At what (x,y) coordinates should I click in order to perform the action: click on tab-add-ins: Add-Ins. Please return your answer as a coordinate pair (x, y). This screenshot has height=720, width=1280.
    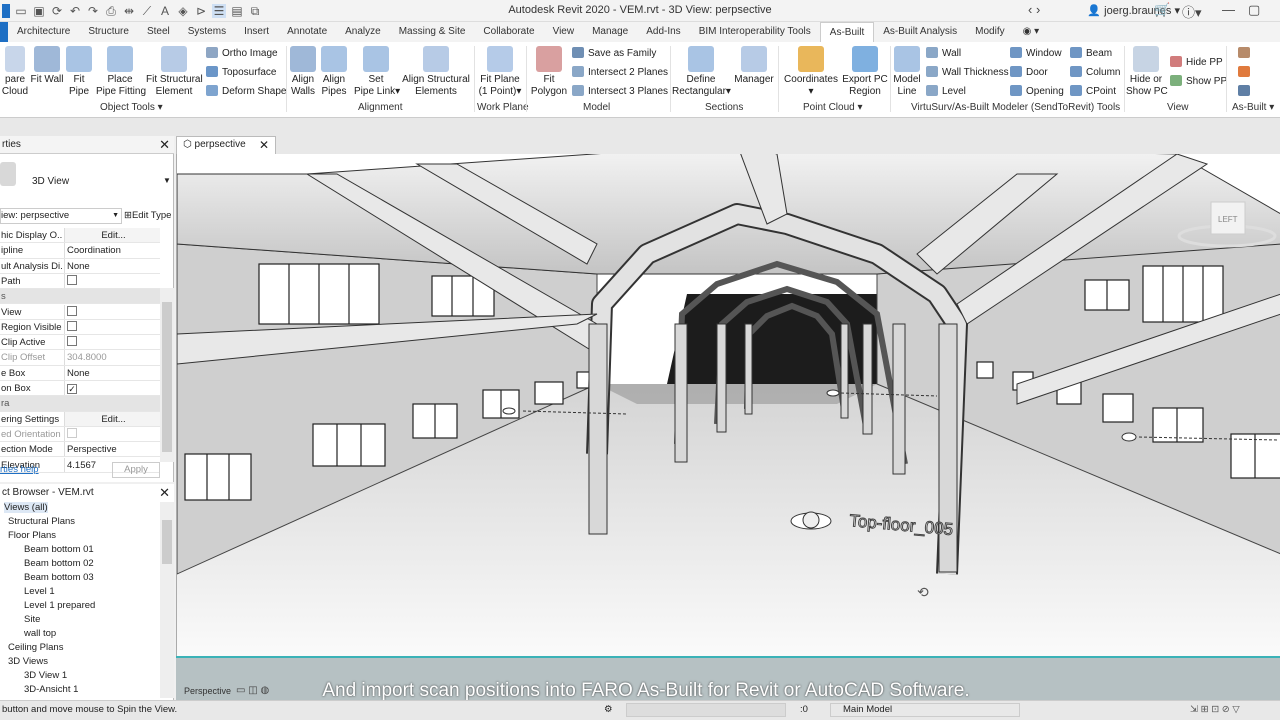
    Looking at the image, I should click on (663, 32).